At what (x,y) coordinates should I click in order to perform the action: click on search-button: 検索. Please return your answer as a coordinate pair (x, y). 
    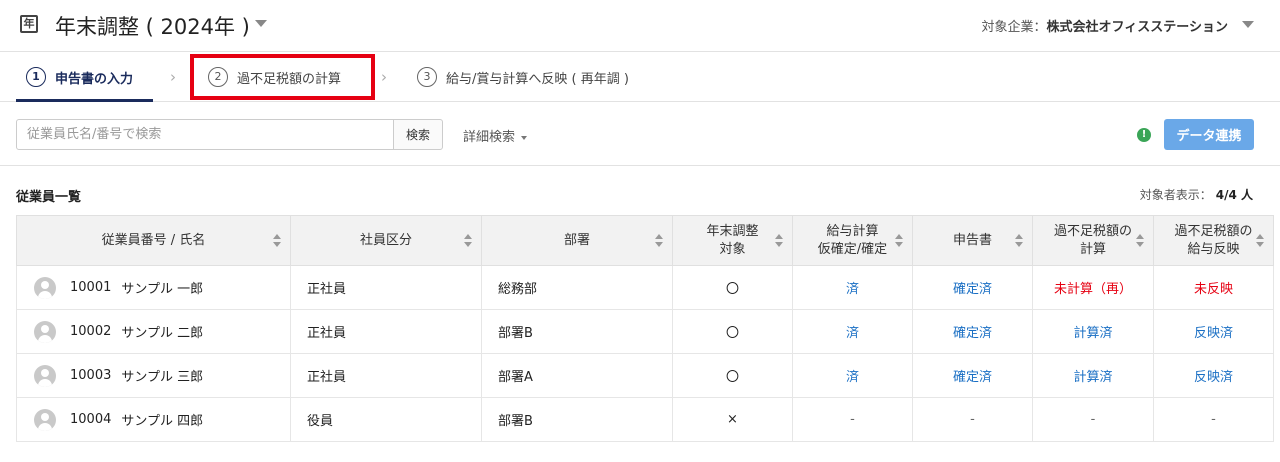
    Looking at the image, I should click on (418, 134).